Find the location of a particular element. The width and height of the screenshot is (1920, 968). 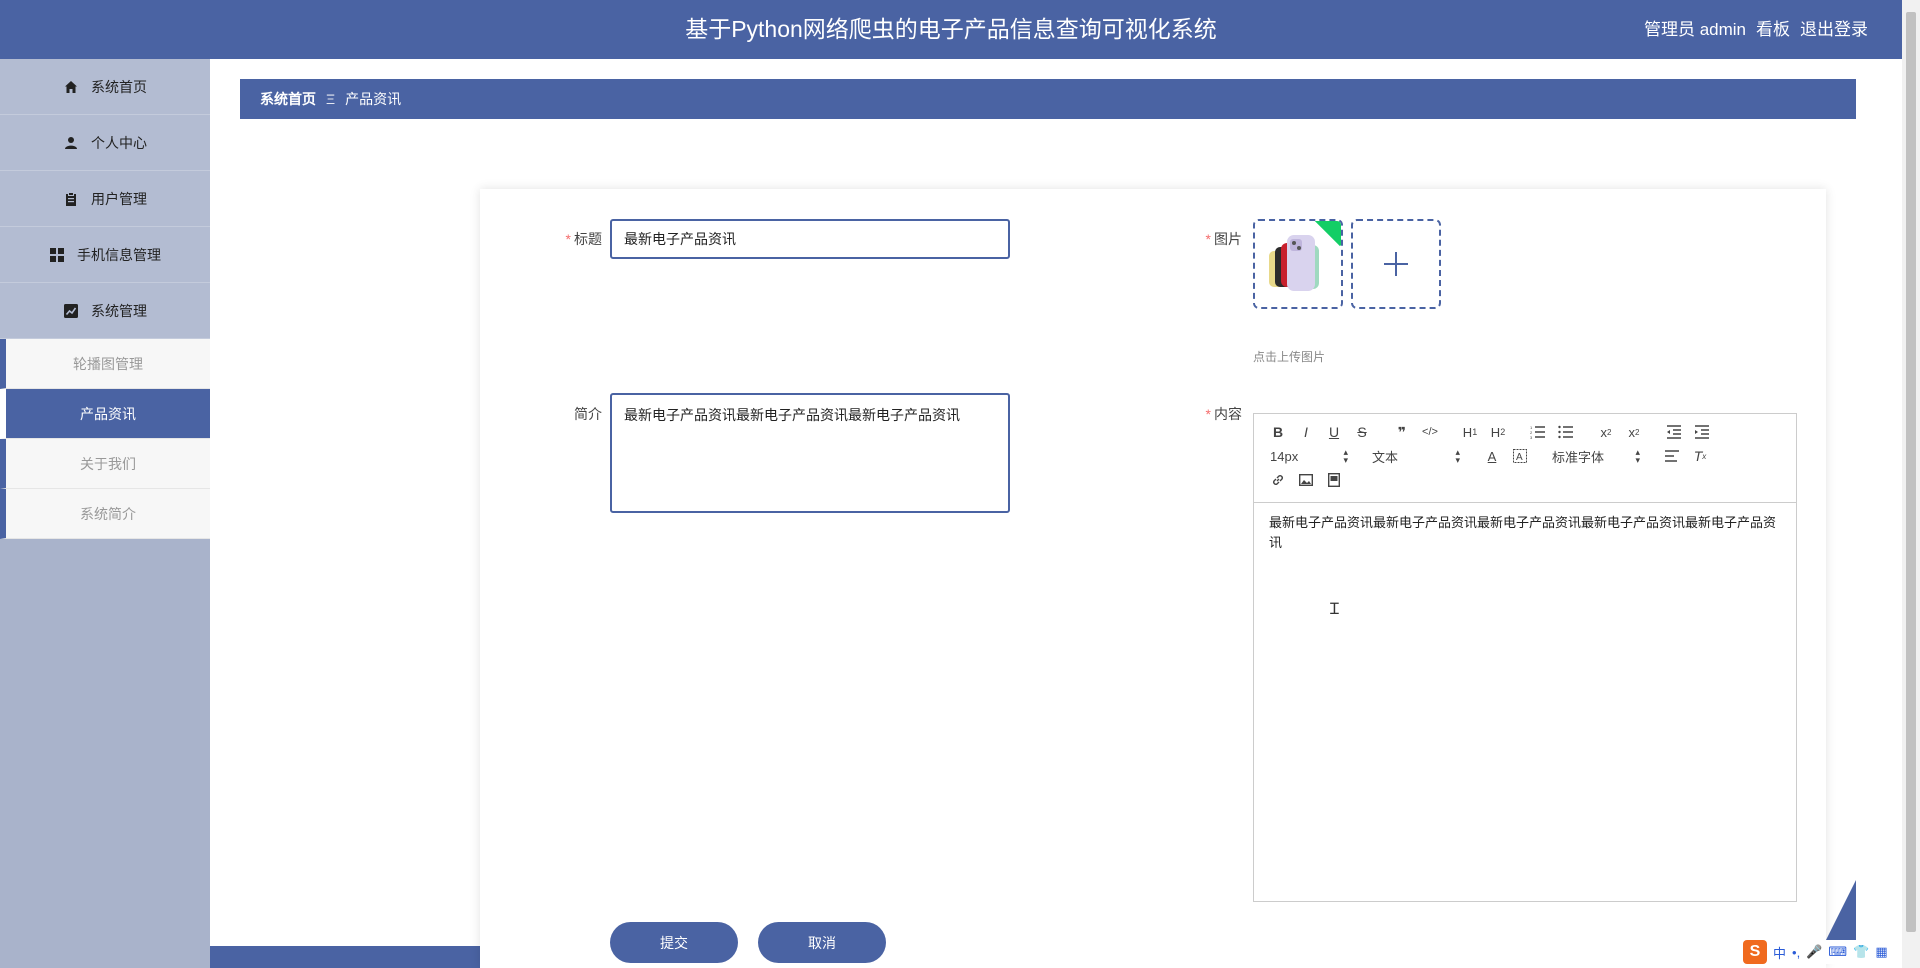

toolbox-icon: ▦ is located at coordinates (1881, 952).